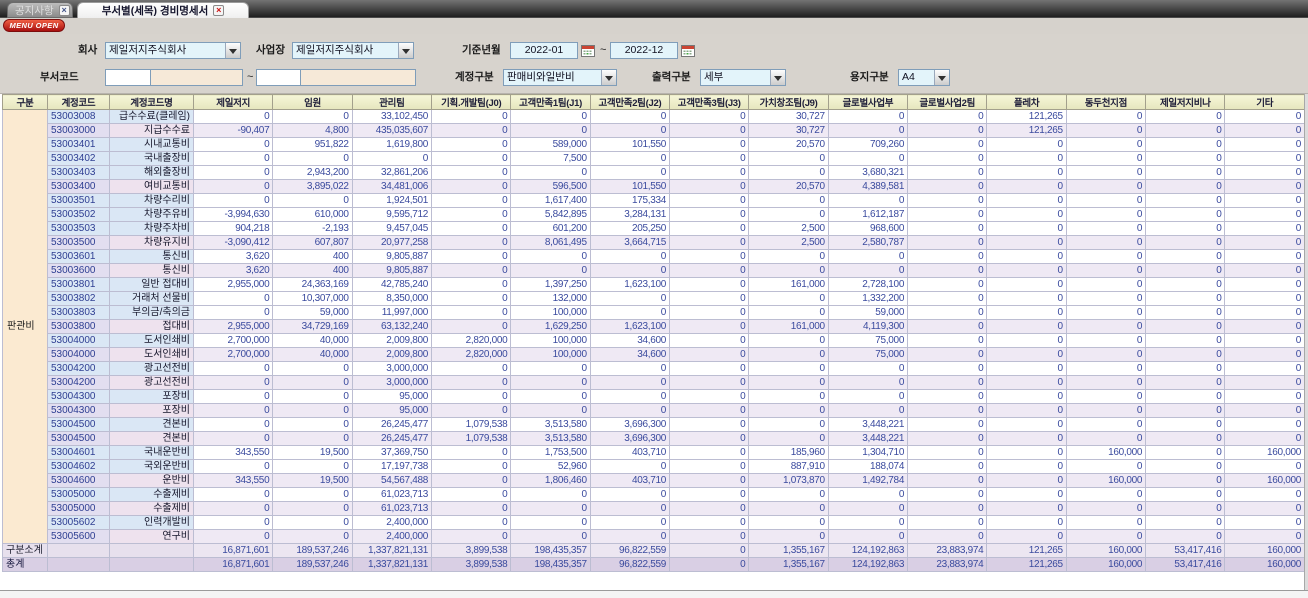 This screenshot has height=598, width=1308. I want to click on amount-cell: 2,700,000, so click(233, 340).